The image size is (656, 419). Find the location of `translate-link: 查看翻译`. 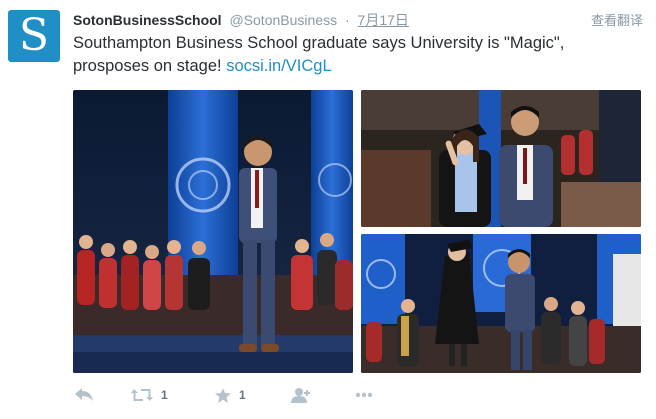

translate-link: 查看翻译 is located at coordinates (617, 19).